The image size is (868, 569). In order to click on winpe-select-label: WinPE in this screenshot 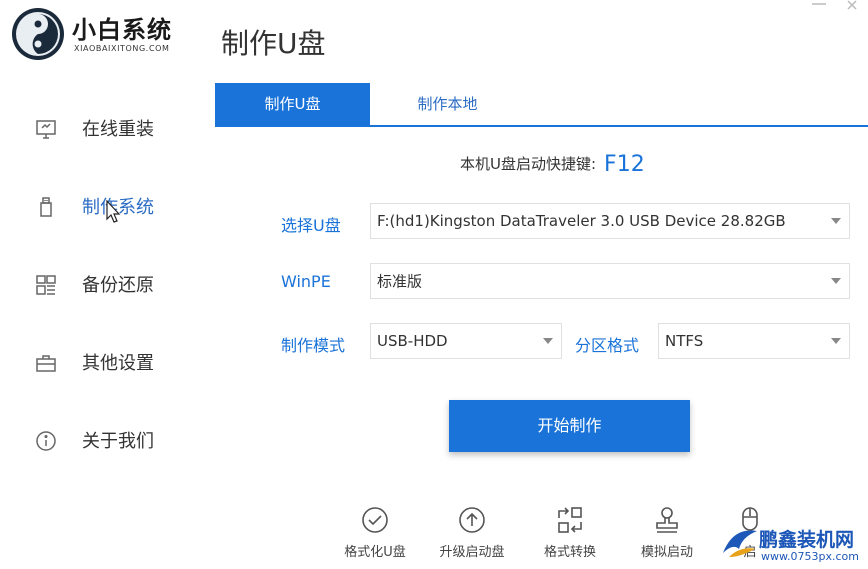, I will do `click(306, 281)`.